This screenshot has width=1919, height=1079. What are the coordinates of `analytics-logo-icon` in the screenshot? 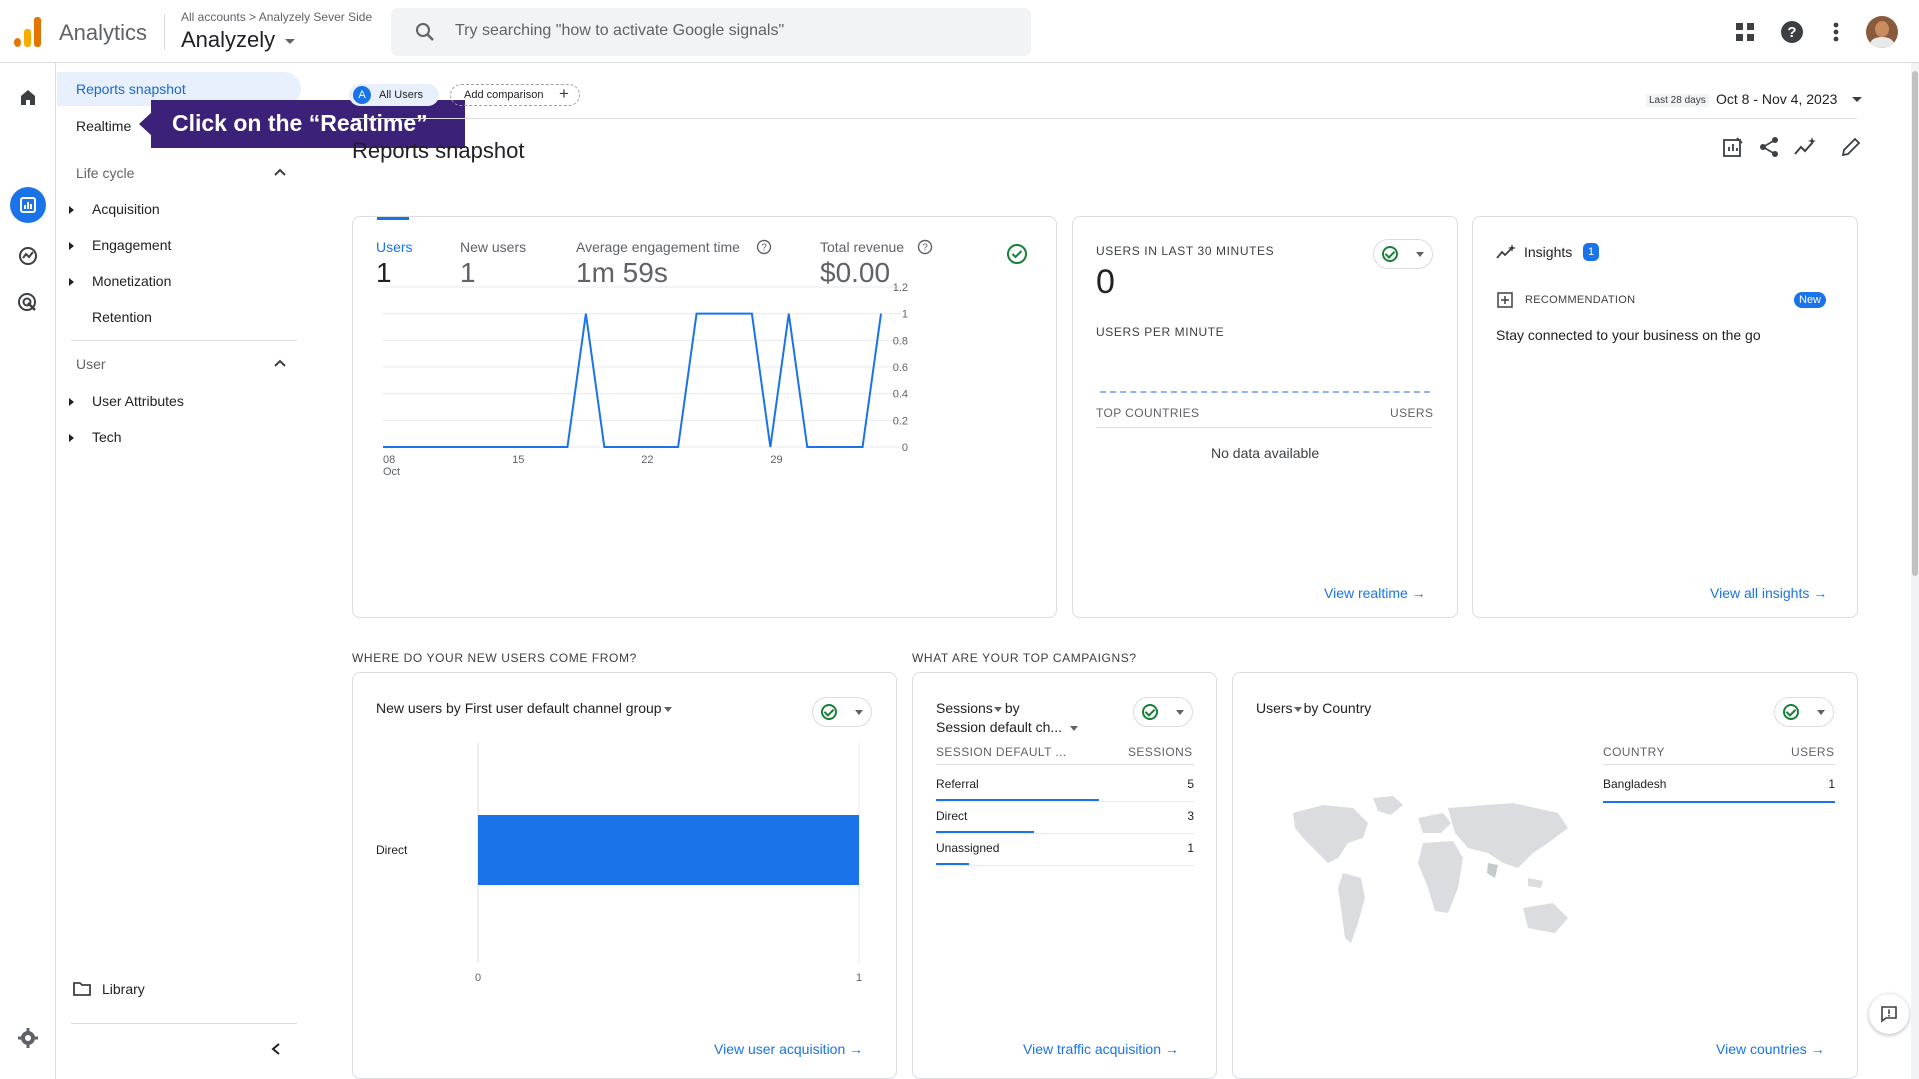 It's located at (28, 32).